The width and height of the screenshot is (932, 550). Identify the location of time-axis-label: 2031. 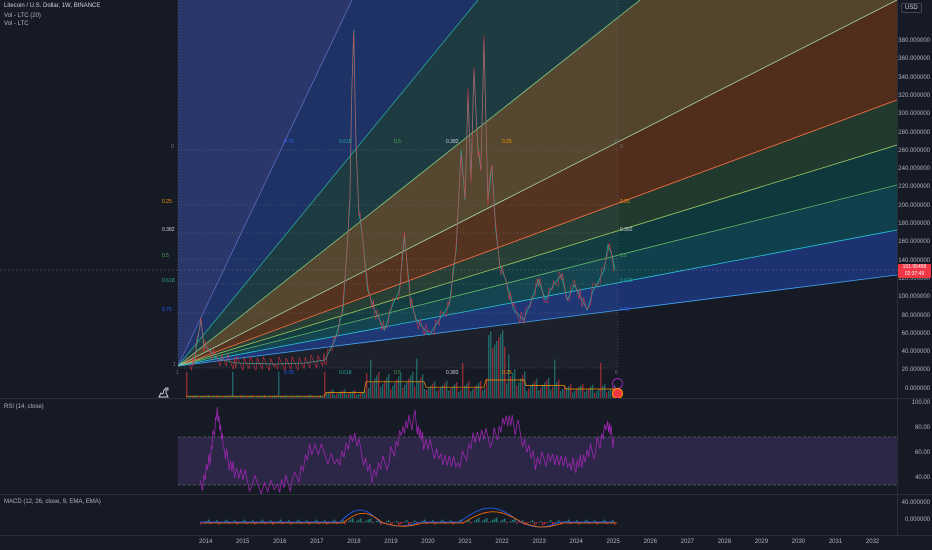
(835, 542).